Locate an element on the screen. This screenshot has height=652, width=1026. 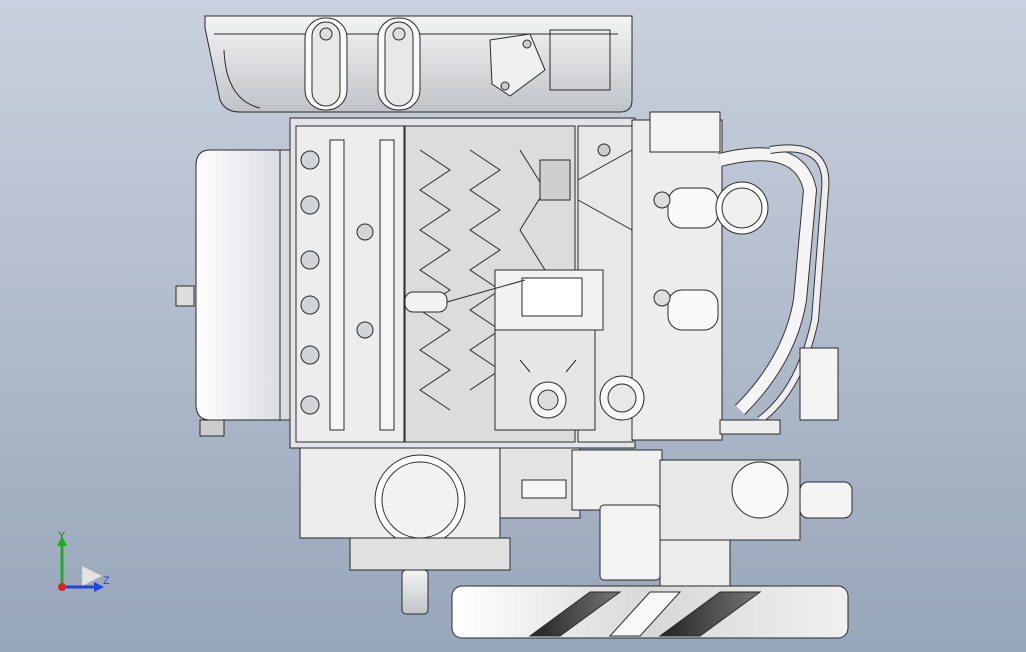
y-axis-label: Y is located at coordinates (62, 536).